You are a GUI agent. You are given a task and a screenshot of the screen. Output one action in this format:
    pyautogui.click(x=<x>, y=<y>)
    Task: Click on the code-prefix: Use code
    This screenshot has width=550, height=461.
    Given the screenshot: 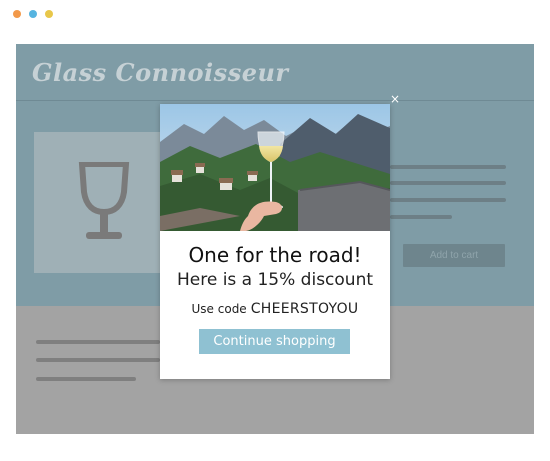 What is the action you would take?
    pyautogui.click(x=219, y=309)
    